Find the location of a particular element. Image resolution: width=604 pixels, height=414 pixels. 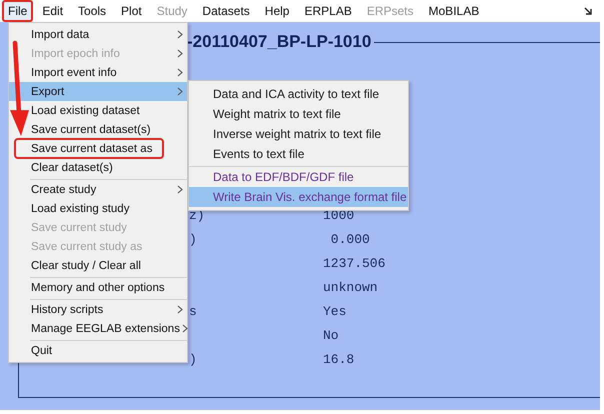

menu-item: Quit is located at coordinates (108, 350).